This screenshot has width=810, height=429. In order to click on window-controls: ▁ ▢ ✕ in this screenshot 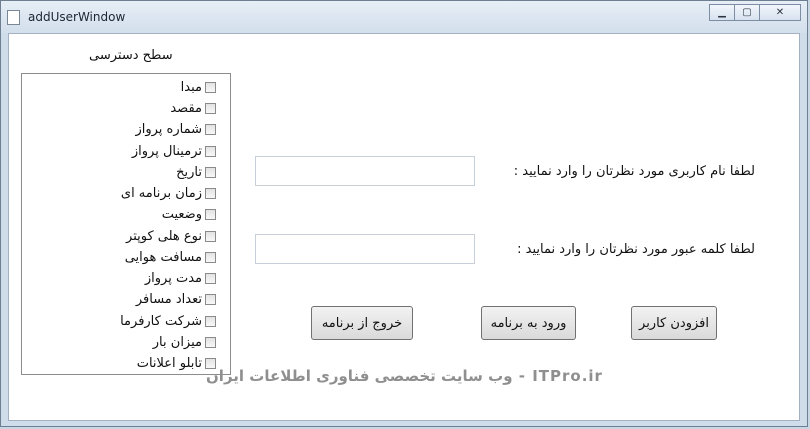, I will do `click(755, 12)`.